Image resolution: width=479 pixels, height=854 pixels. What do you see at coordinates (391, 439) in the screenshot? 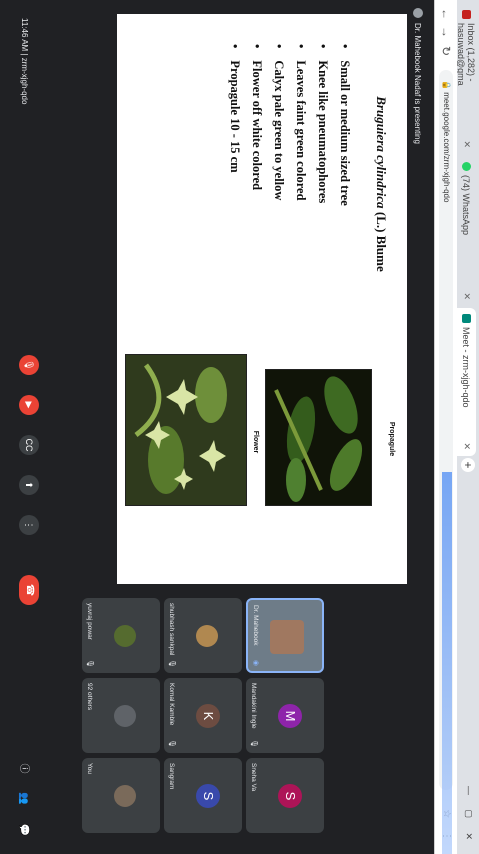
I see `propagule-caption: Propagule` at bounding box center [391, 439].